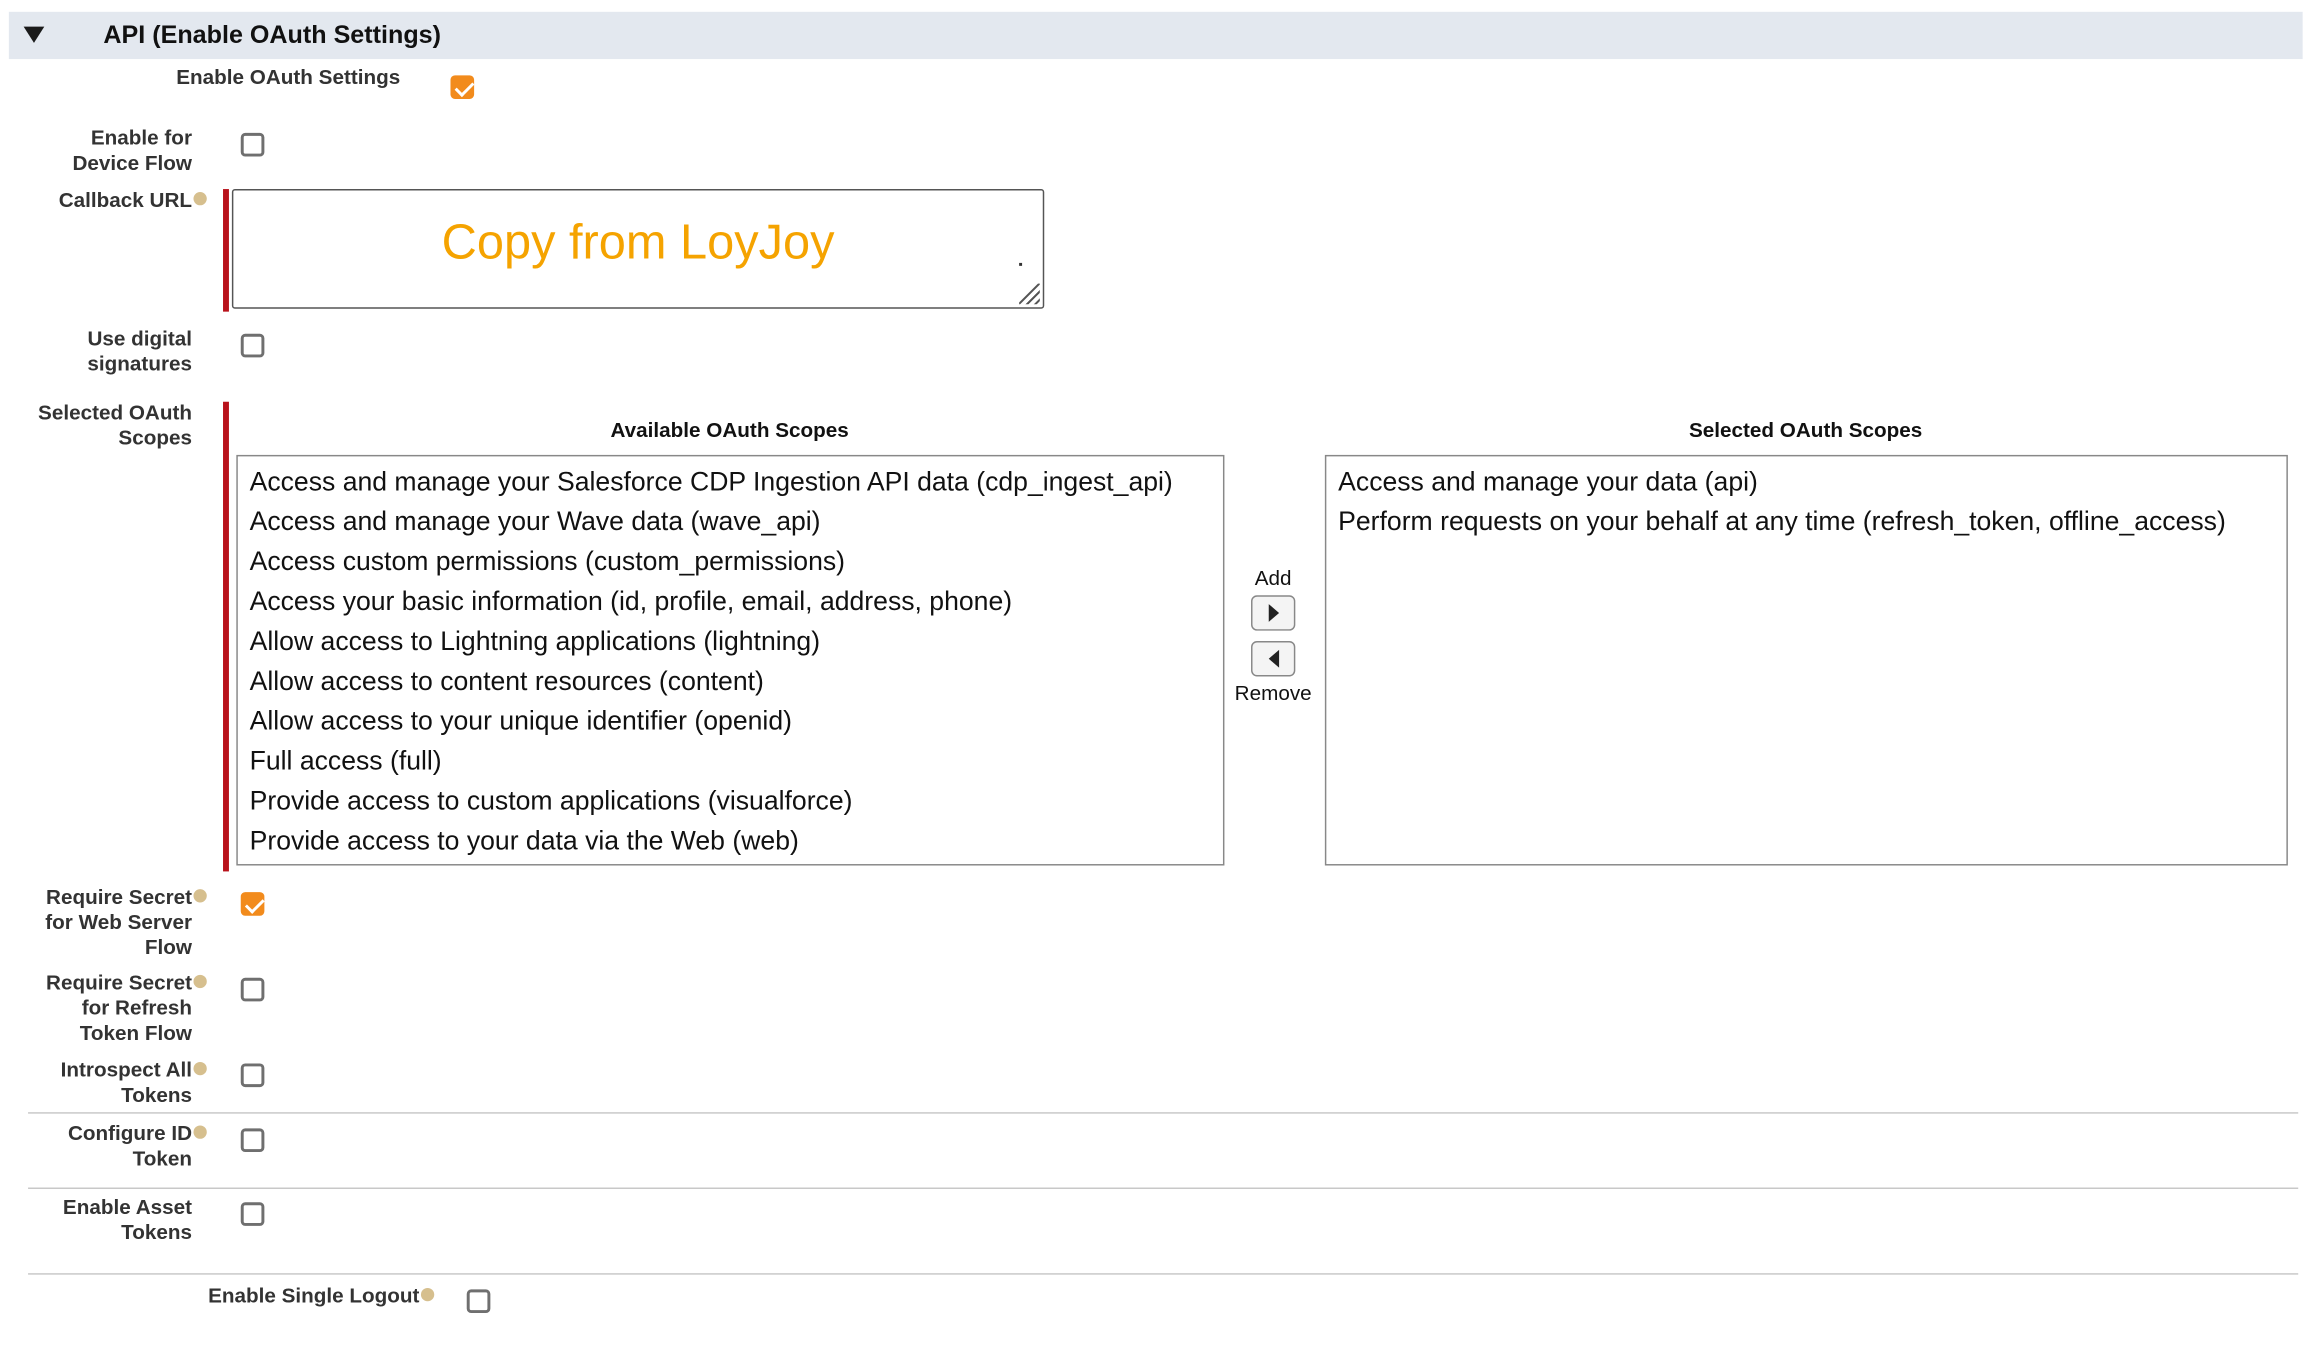  Describe the element at coordinates (252, 1214) in the screenshot. I see `asset-tokens-checkbox` at that location.